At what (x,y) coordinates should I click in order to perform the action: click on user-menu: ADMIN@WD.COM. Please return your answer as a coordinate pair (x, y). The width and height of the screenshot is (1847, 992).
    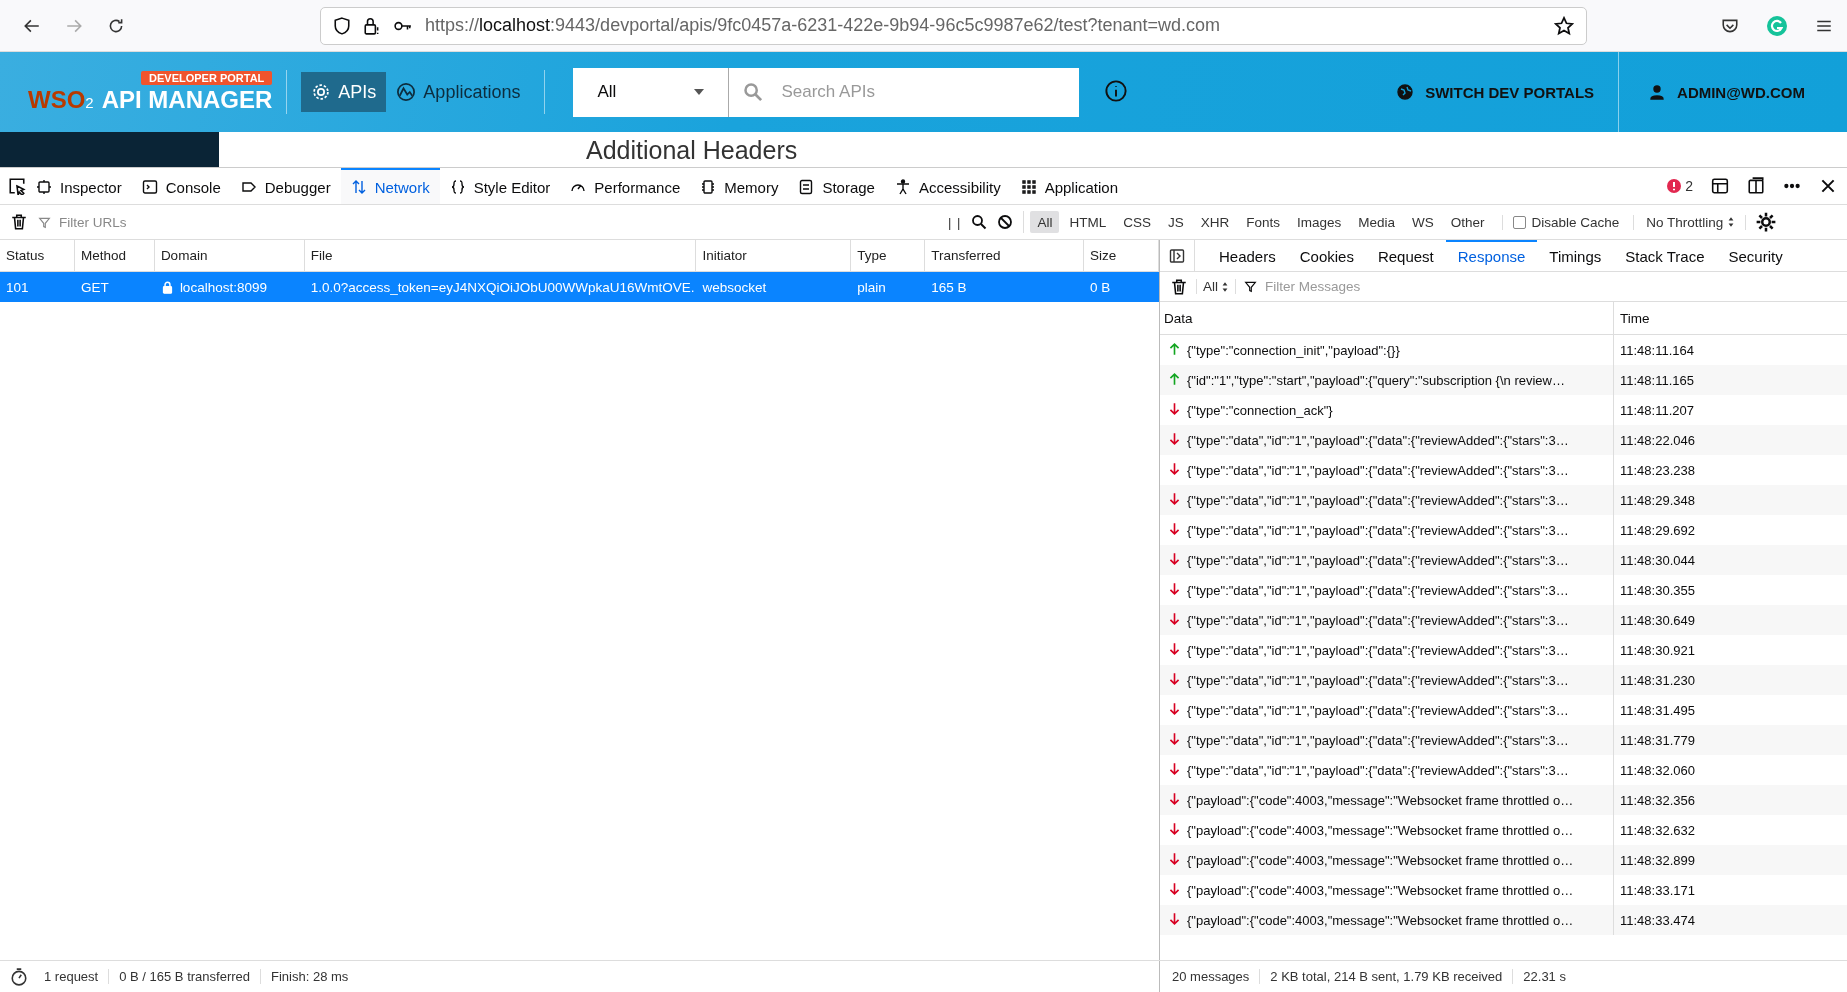
    Looking at the image, I should click on (1733, 92).